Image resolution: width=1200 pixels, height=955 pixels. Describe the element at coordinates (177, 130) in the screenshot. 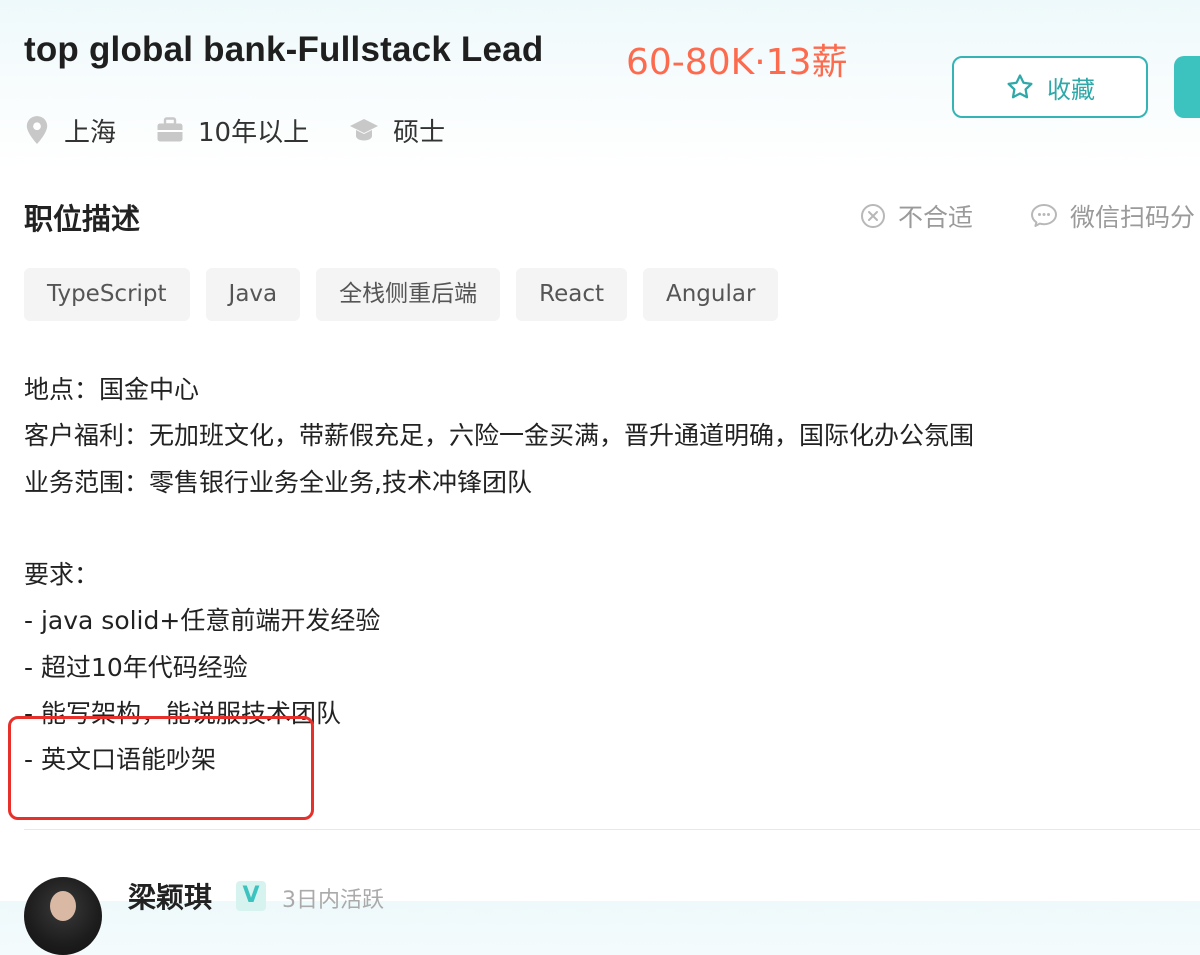

I see `briefcase-icon` at that location.